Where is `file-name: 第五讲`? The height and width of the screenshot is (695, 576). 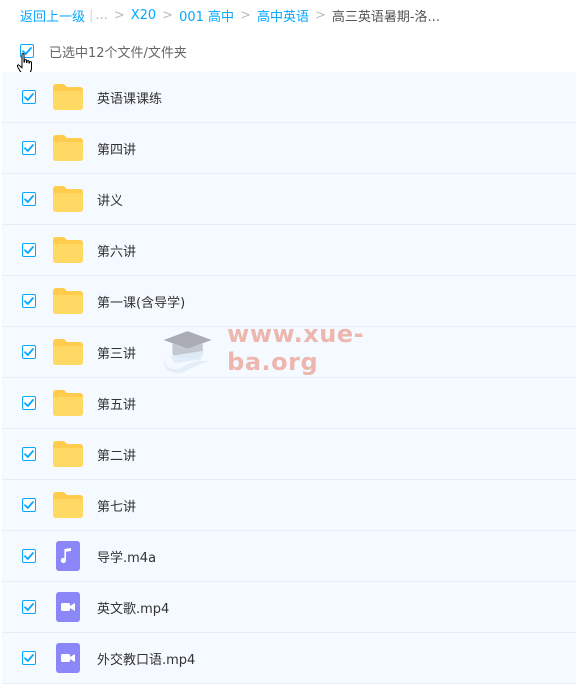
file-name: 第五讲 is located at coordinates (116, 403).